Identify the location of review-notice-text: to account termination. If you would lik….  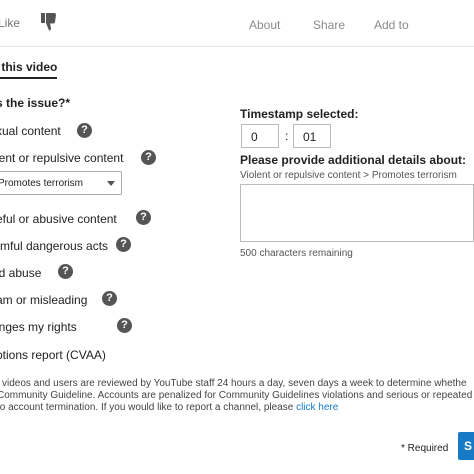
(147, 407).